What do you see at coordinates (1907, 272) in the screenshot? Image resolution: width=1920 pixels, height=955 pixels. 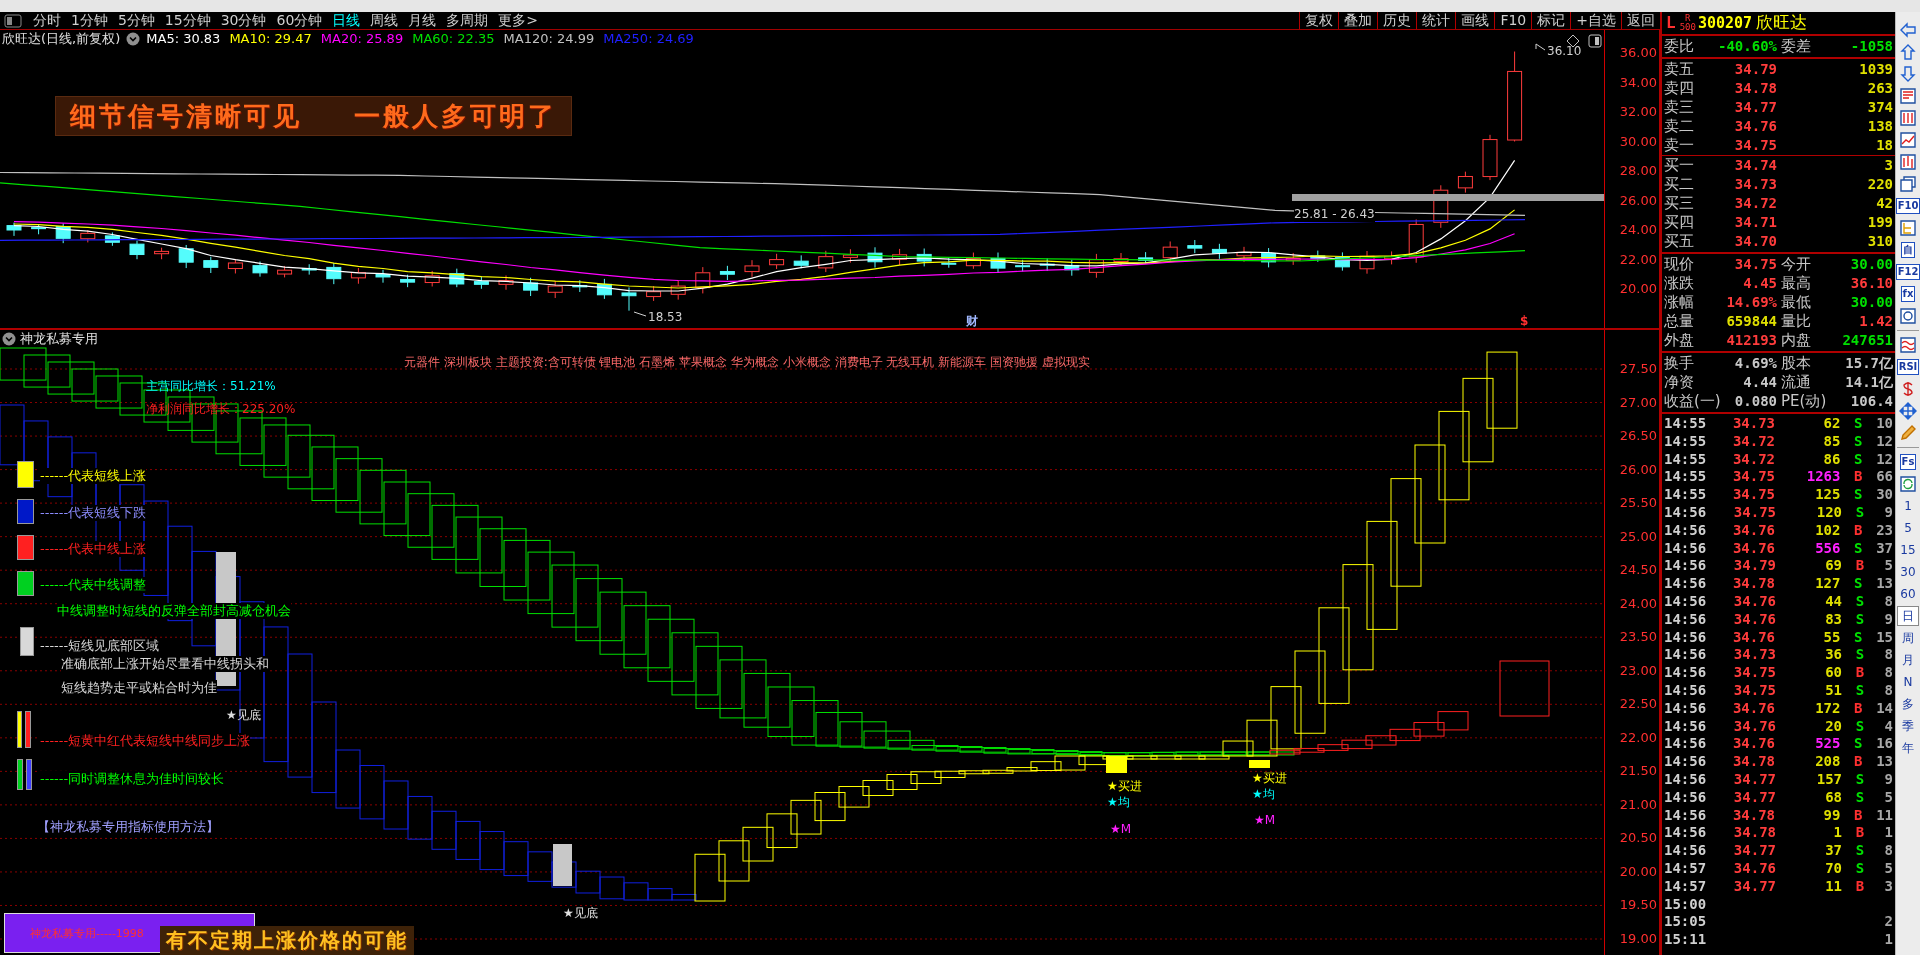 I see `toolbar-icon-button: F12` at bounding box center [1907, 272].